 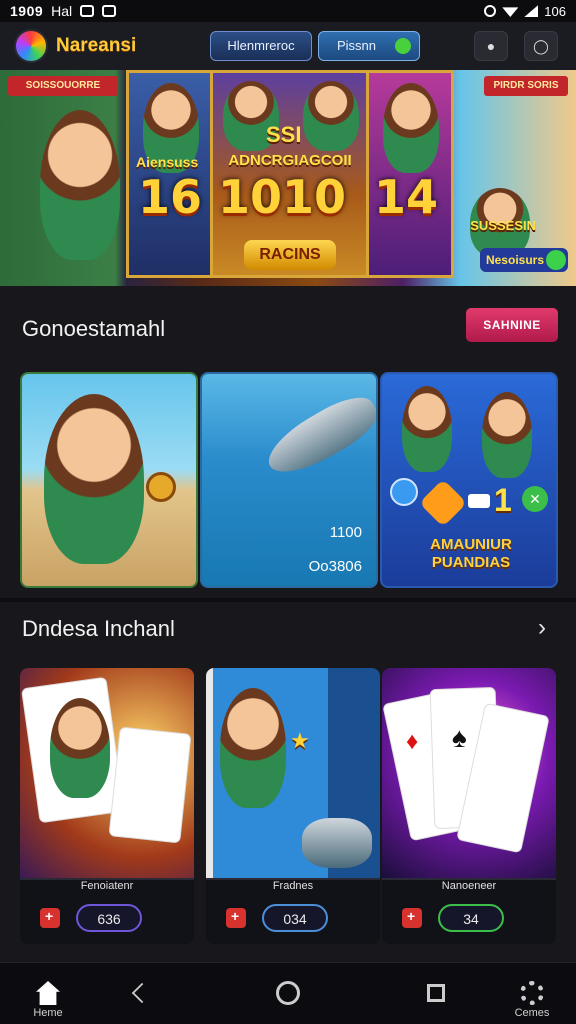 I want to click on alarm-icon, so click(x=490, y=11).